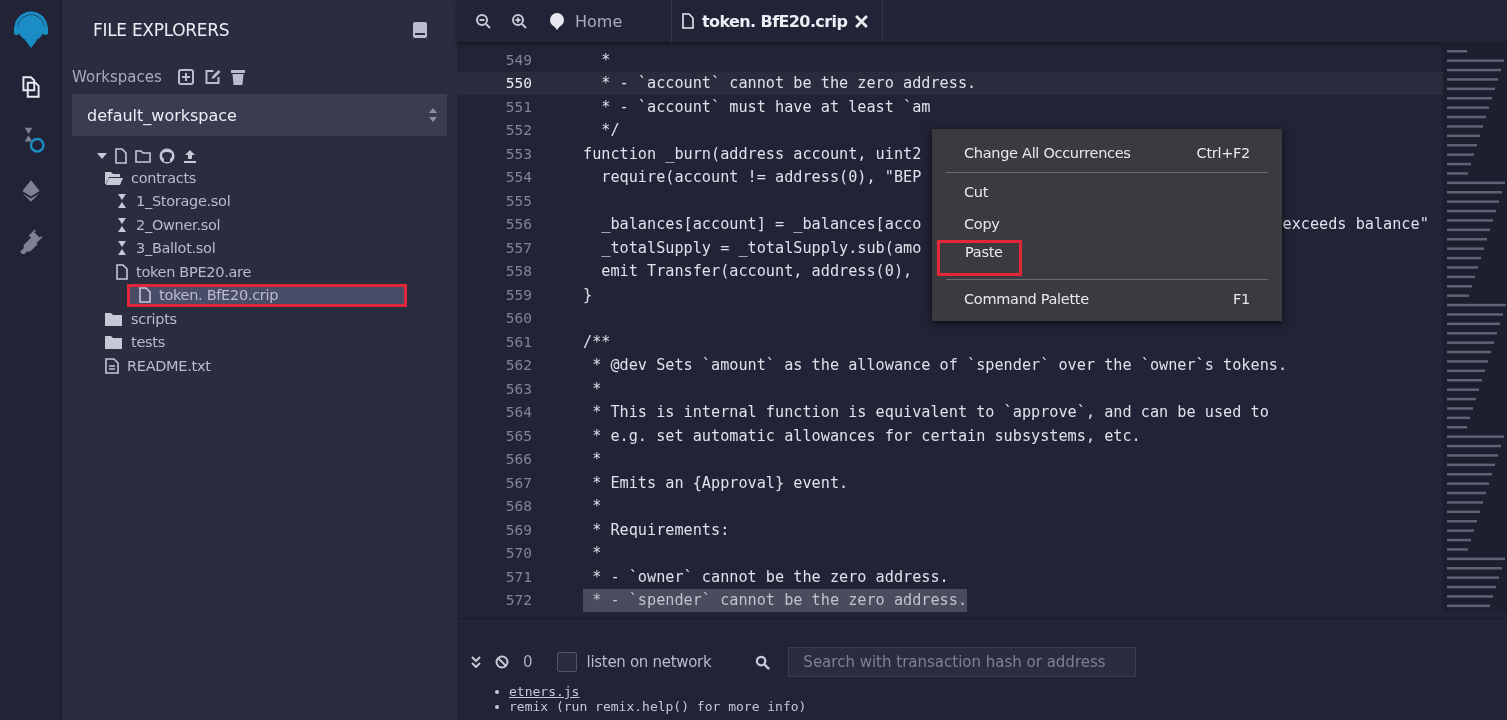 This screenshot has height=720, width=1507. Describe the element at coordinates (519, 21) in the screenshot. I see `zoom-in-icon` at that location.